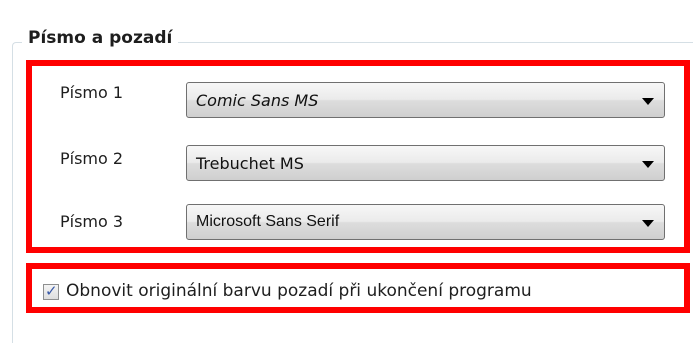  I want to click on font-3-dropdown: Microsoft Sans Serif, so click(425, 222).